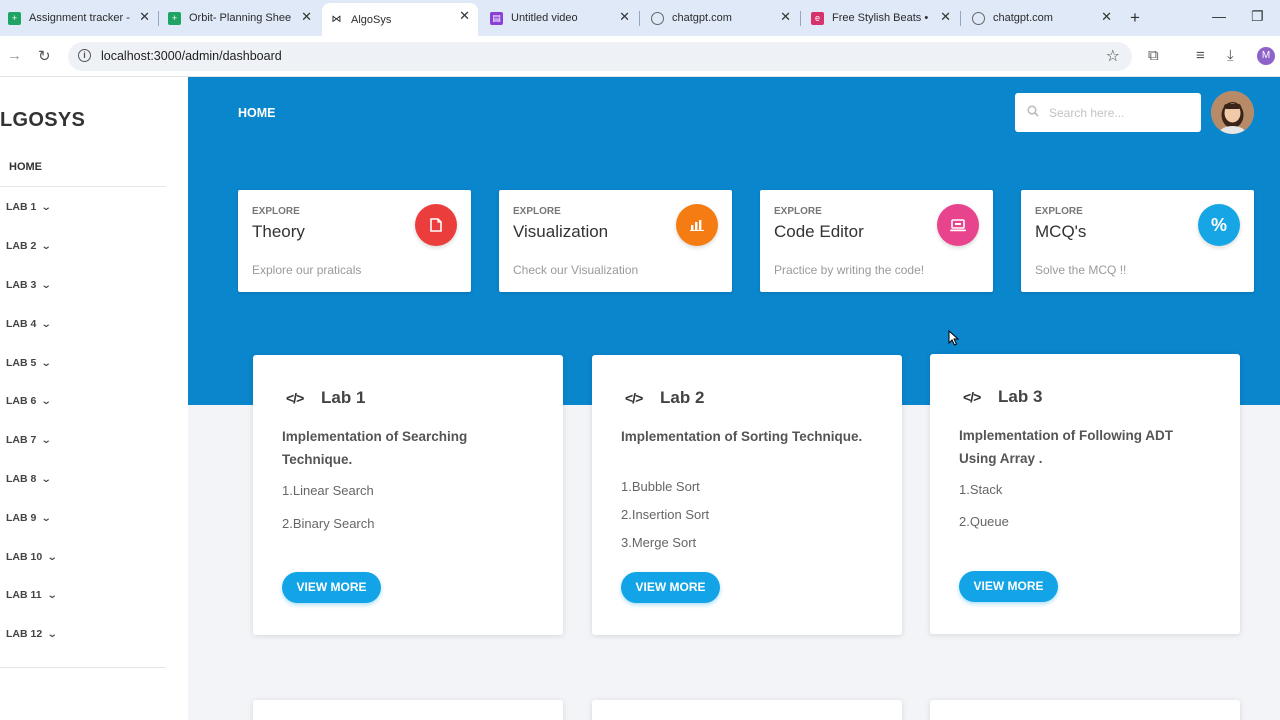 This screenshot has height=720, width=1280. I want to click on tab-free-stylish-beats: e Free Stylish Beats • U ✕, so click(881, 18).